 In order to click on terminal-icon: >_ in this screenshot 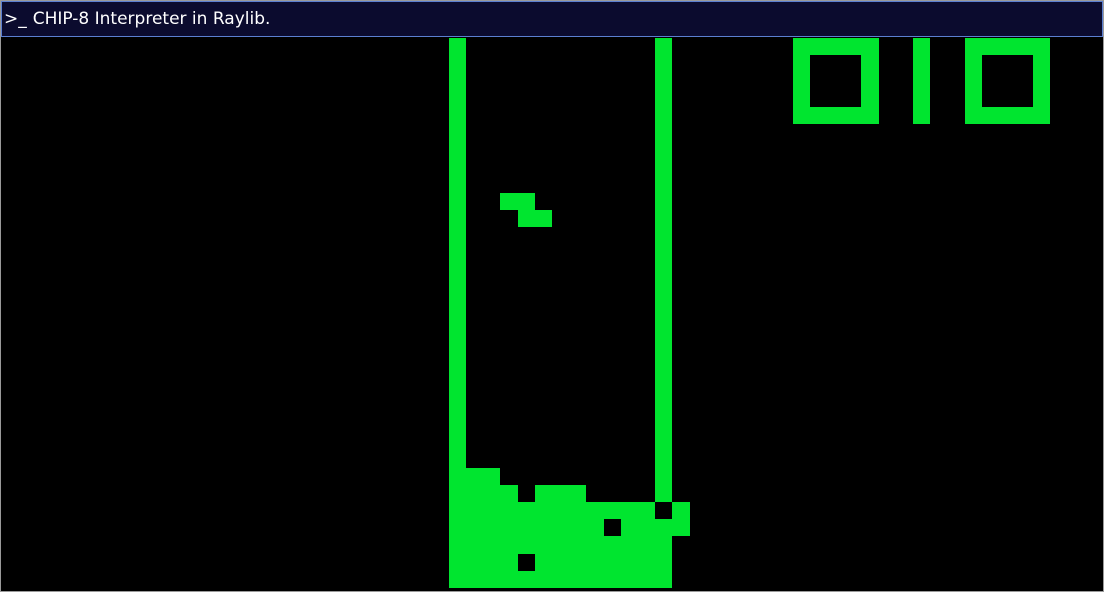, I will do `click(15, 19)`.